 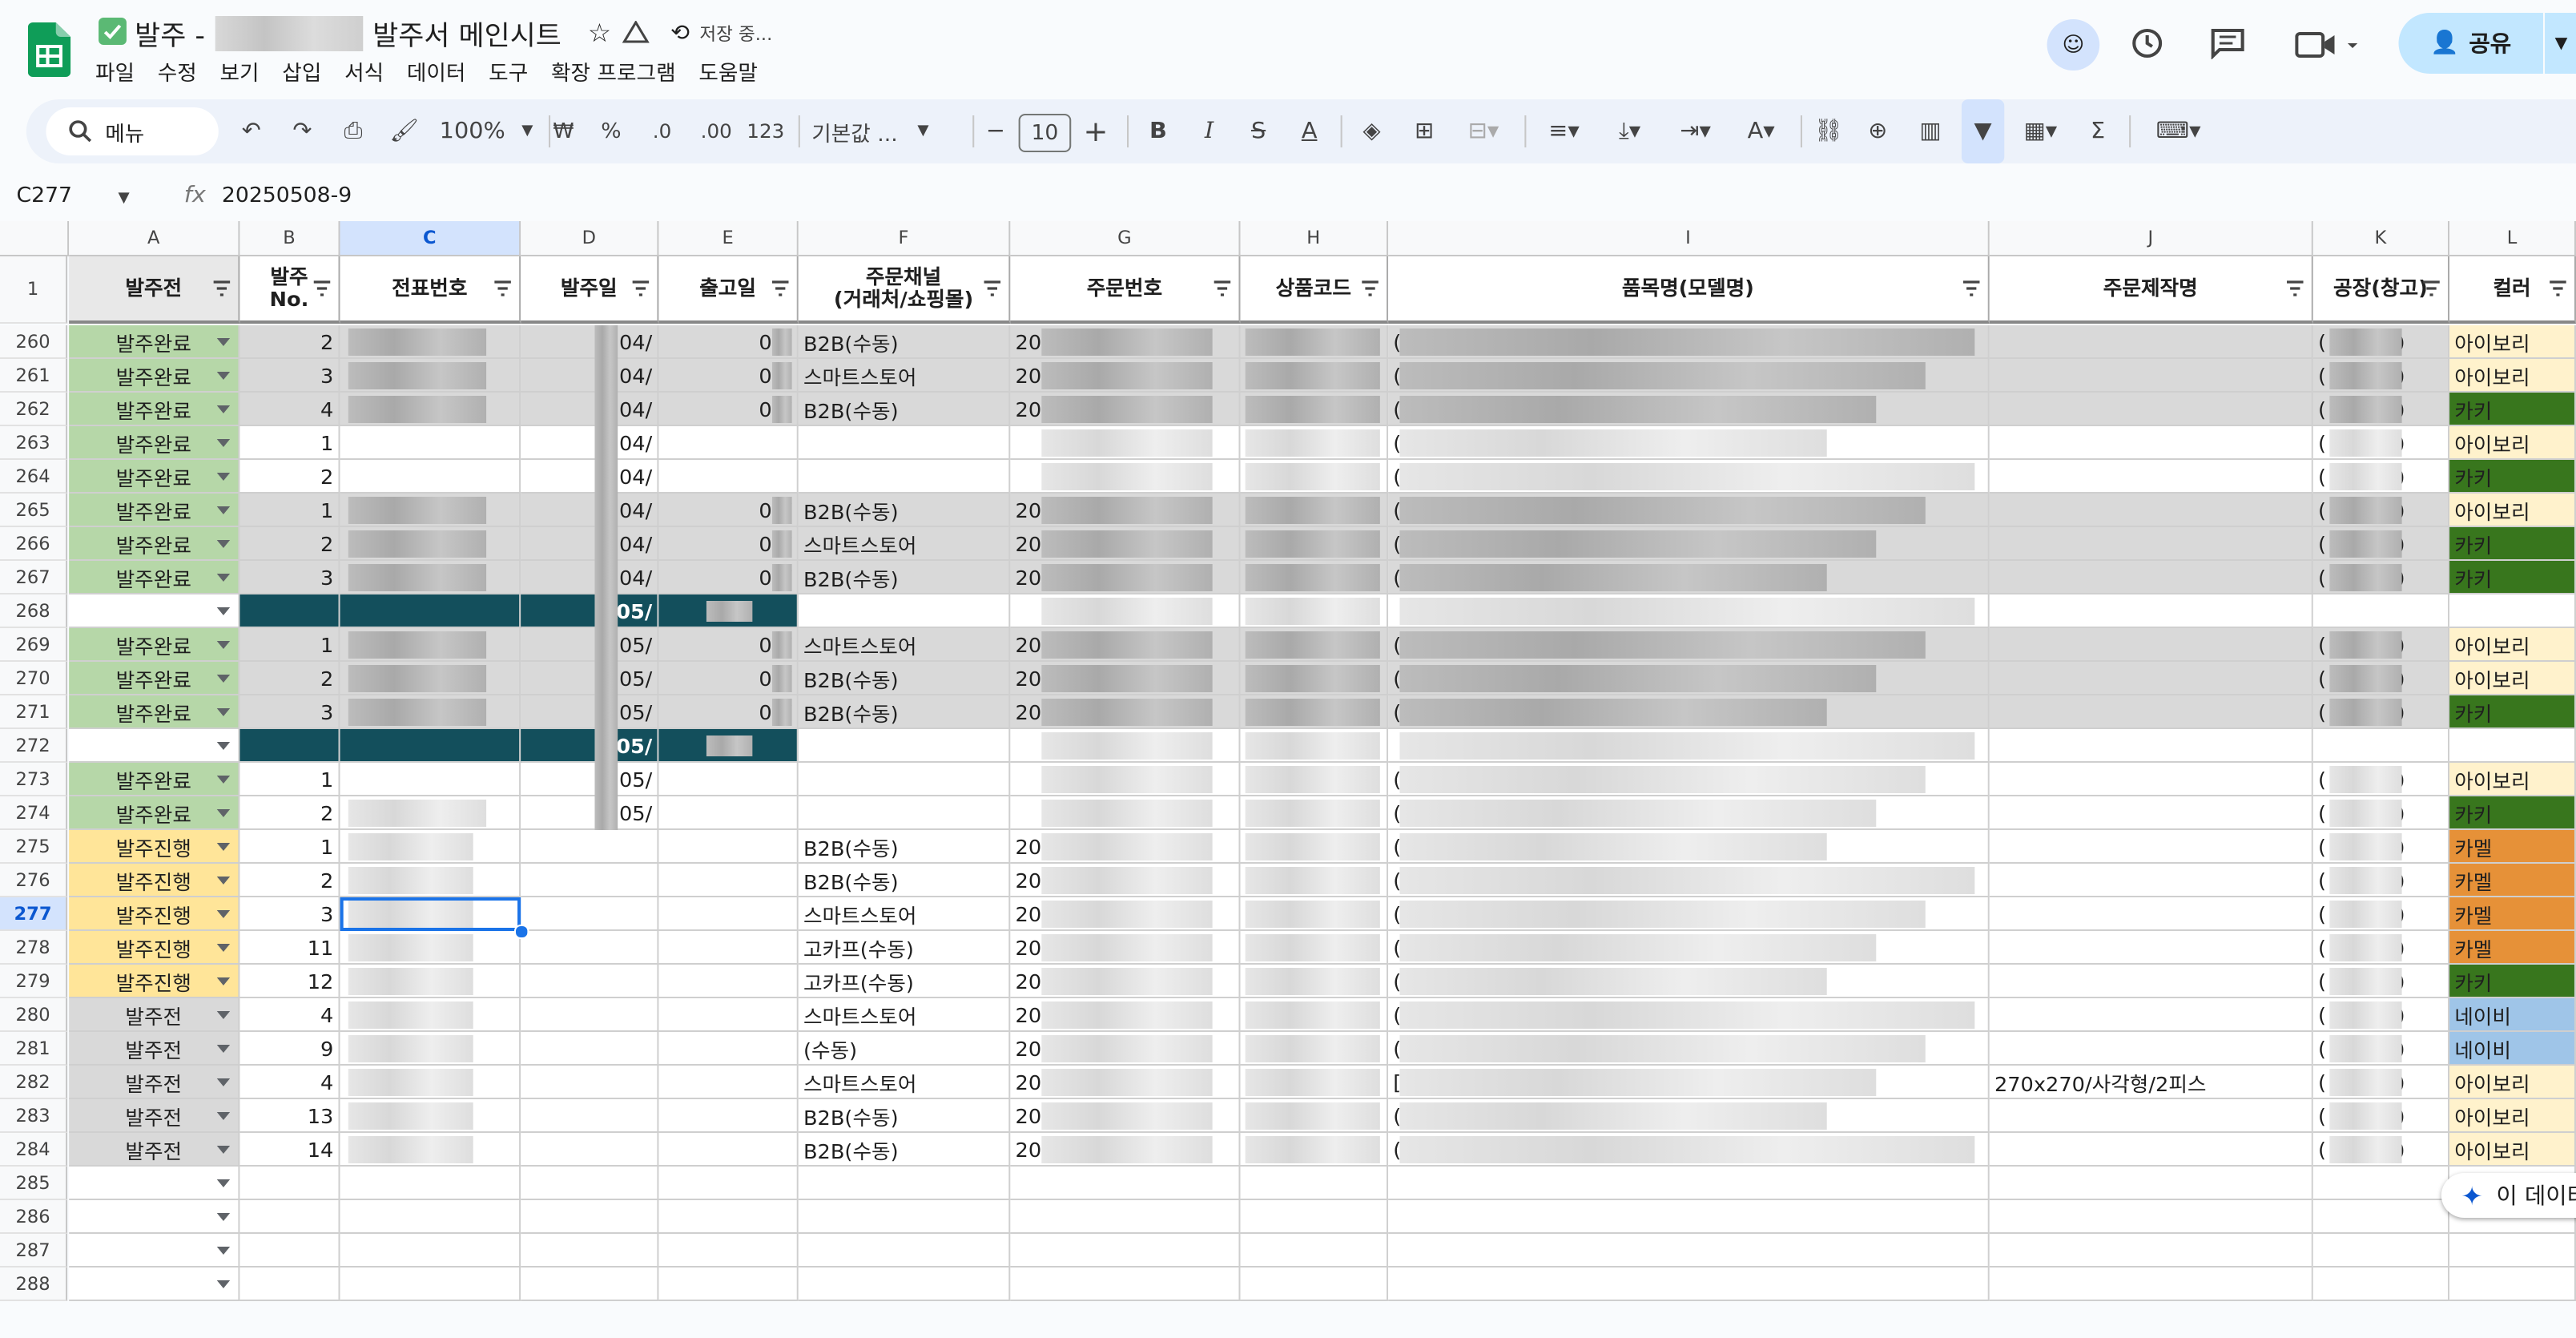 I want to click on cell-b268, so click(x=289, y=611).